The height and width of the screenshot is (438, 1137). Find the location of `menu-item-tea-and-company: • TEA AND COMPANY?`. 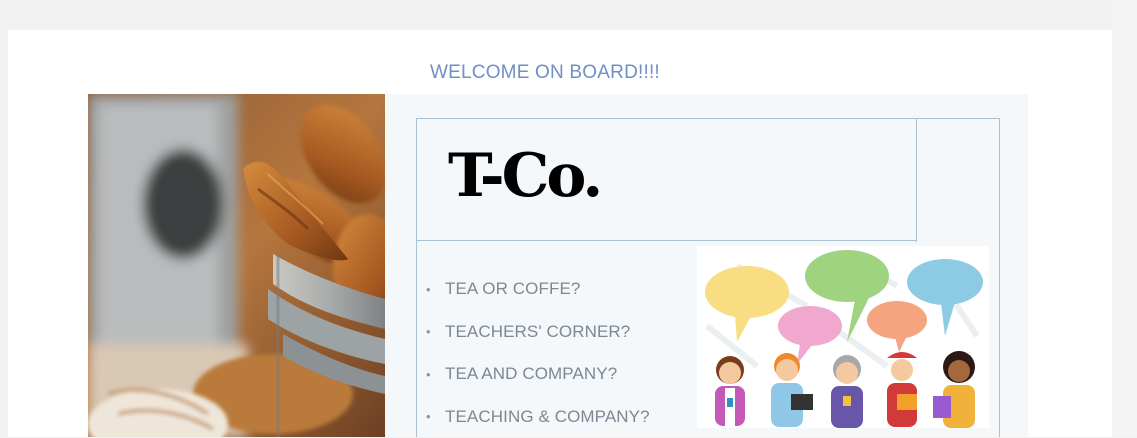

menu-item-tea-and-company: • TEA AND COMPANY? is located at coordinates (538, 374).